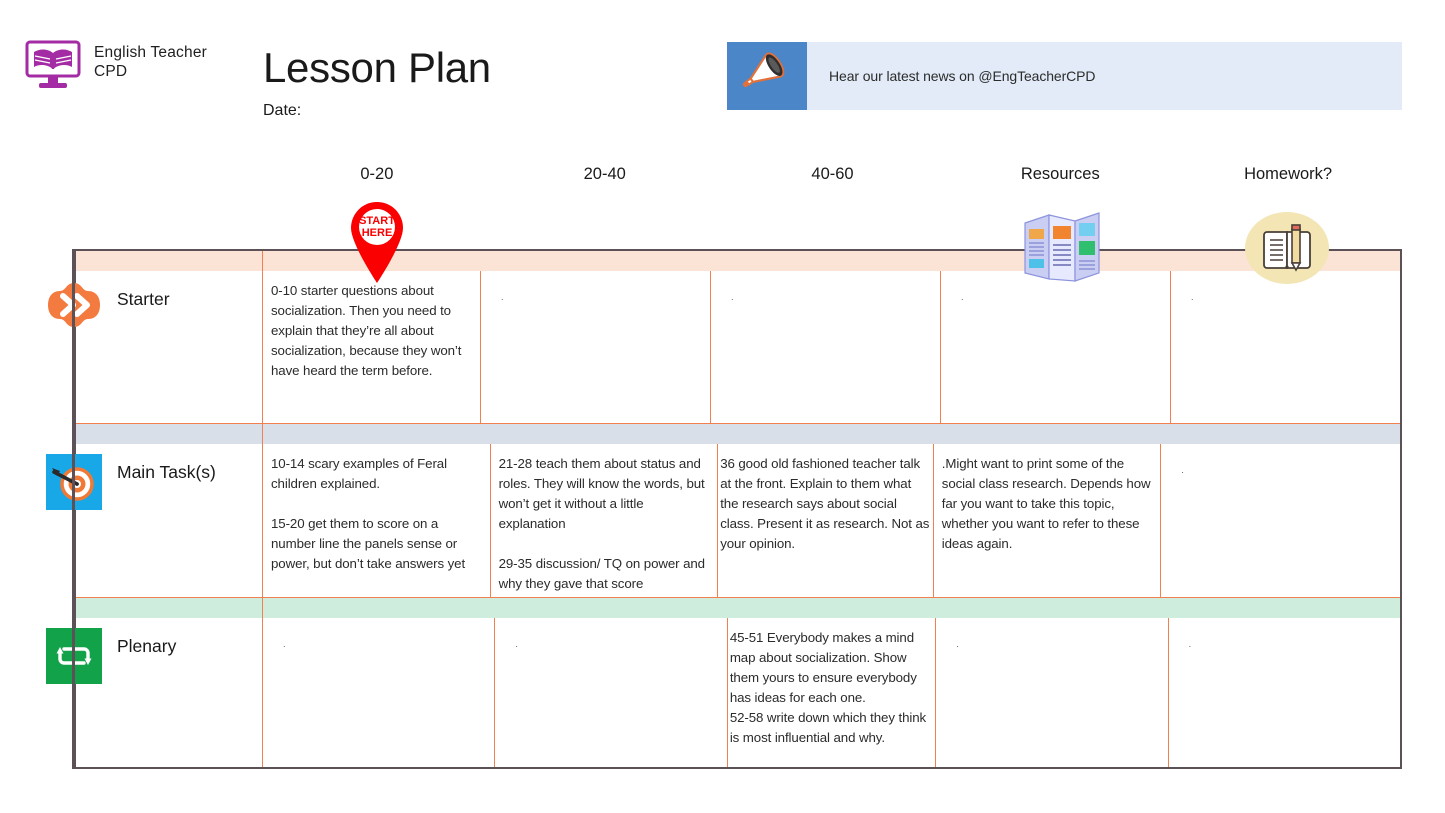 The height and width of the screenshot is (813, 1445). I want to click on brochure-icon, so click(1065, 247).